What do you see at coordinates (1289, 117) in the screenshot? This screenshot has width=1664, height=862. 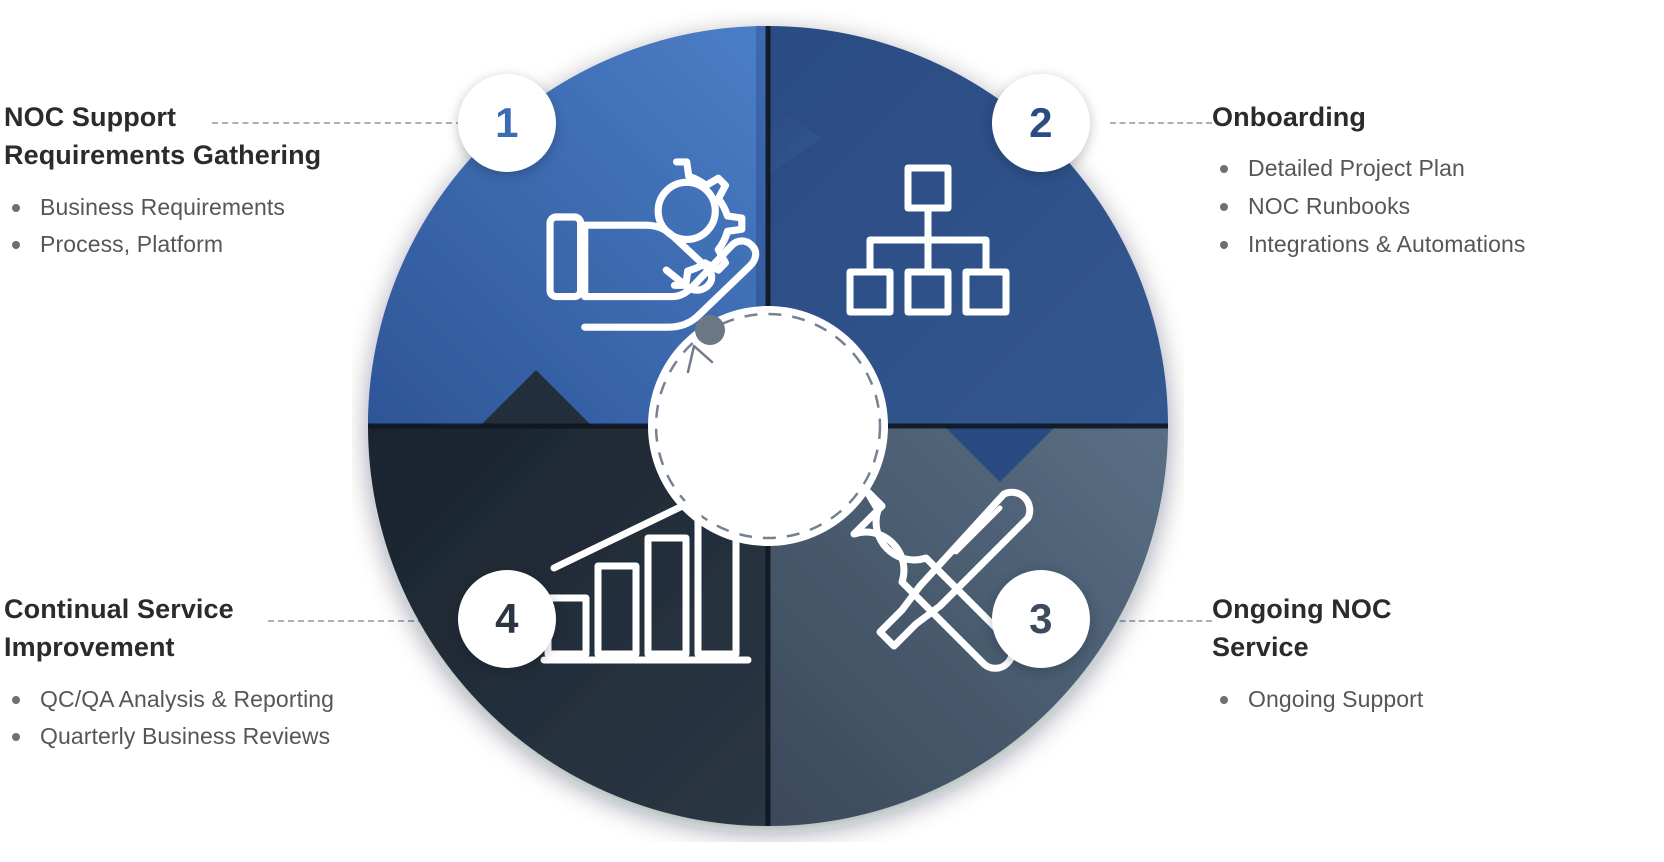 I see `stage-2-heading-line1: Onboarding` at bounding box center [1289, 117].